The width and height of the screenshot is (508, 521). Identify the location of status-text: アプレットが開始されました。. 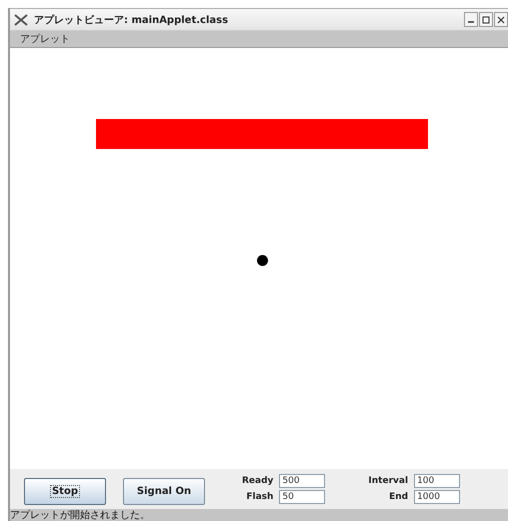
(80, 515).